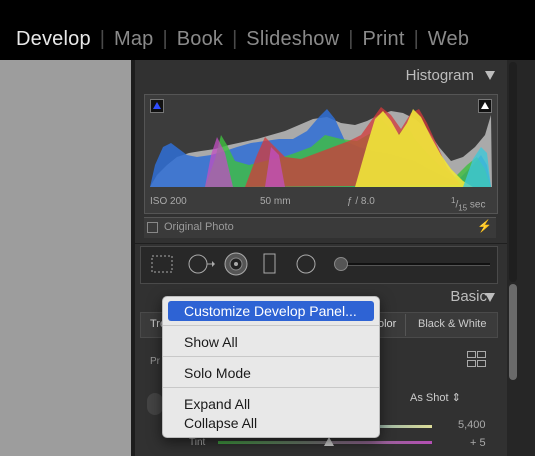 This screenshot has width=535, height=456. Describe the element at coordinates (478, 443) in the screenshot. I see `tint-value: + 5` at that location.